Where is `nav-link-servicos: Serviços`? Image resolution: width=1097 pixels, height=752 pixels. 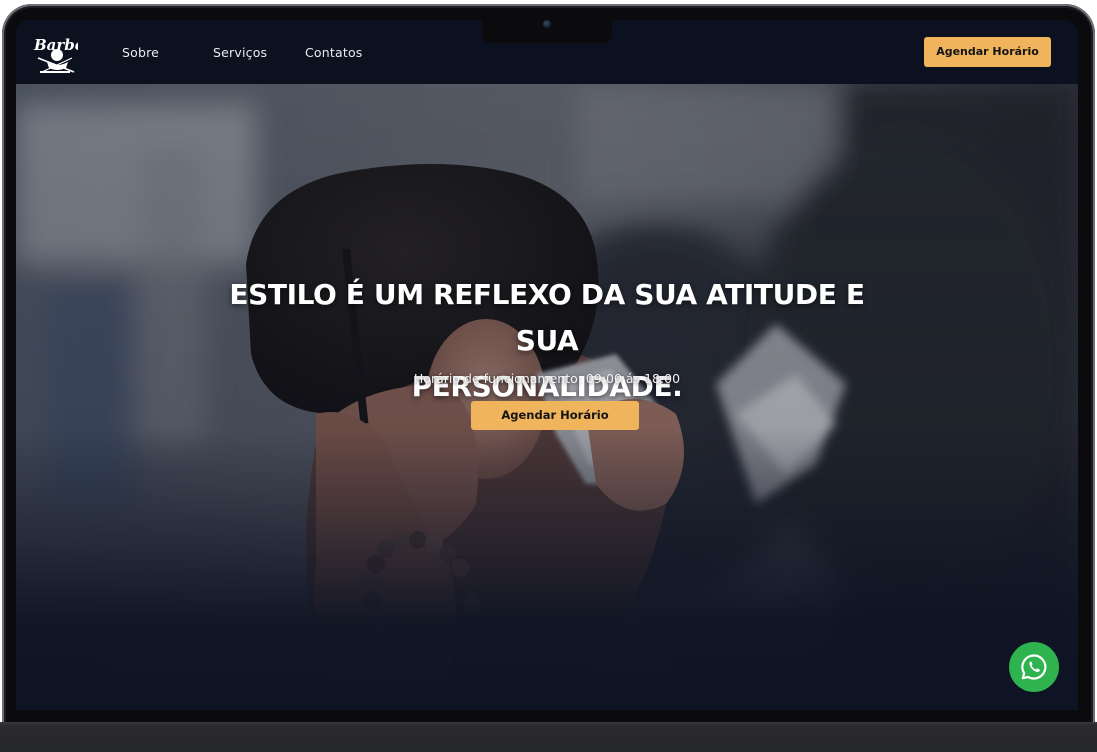 nav-link-servicos: Serviços is located at coordinates (240, 52).